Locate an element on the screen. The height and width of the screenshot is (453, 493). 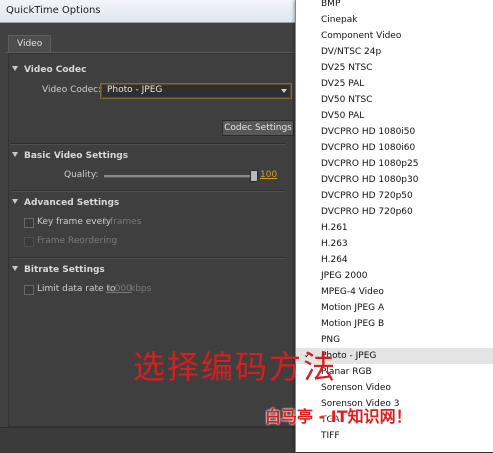
codec-option: JPEG 2000 is located at coordinates (394, 276).